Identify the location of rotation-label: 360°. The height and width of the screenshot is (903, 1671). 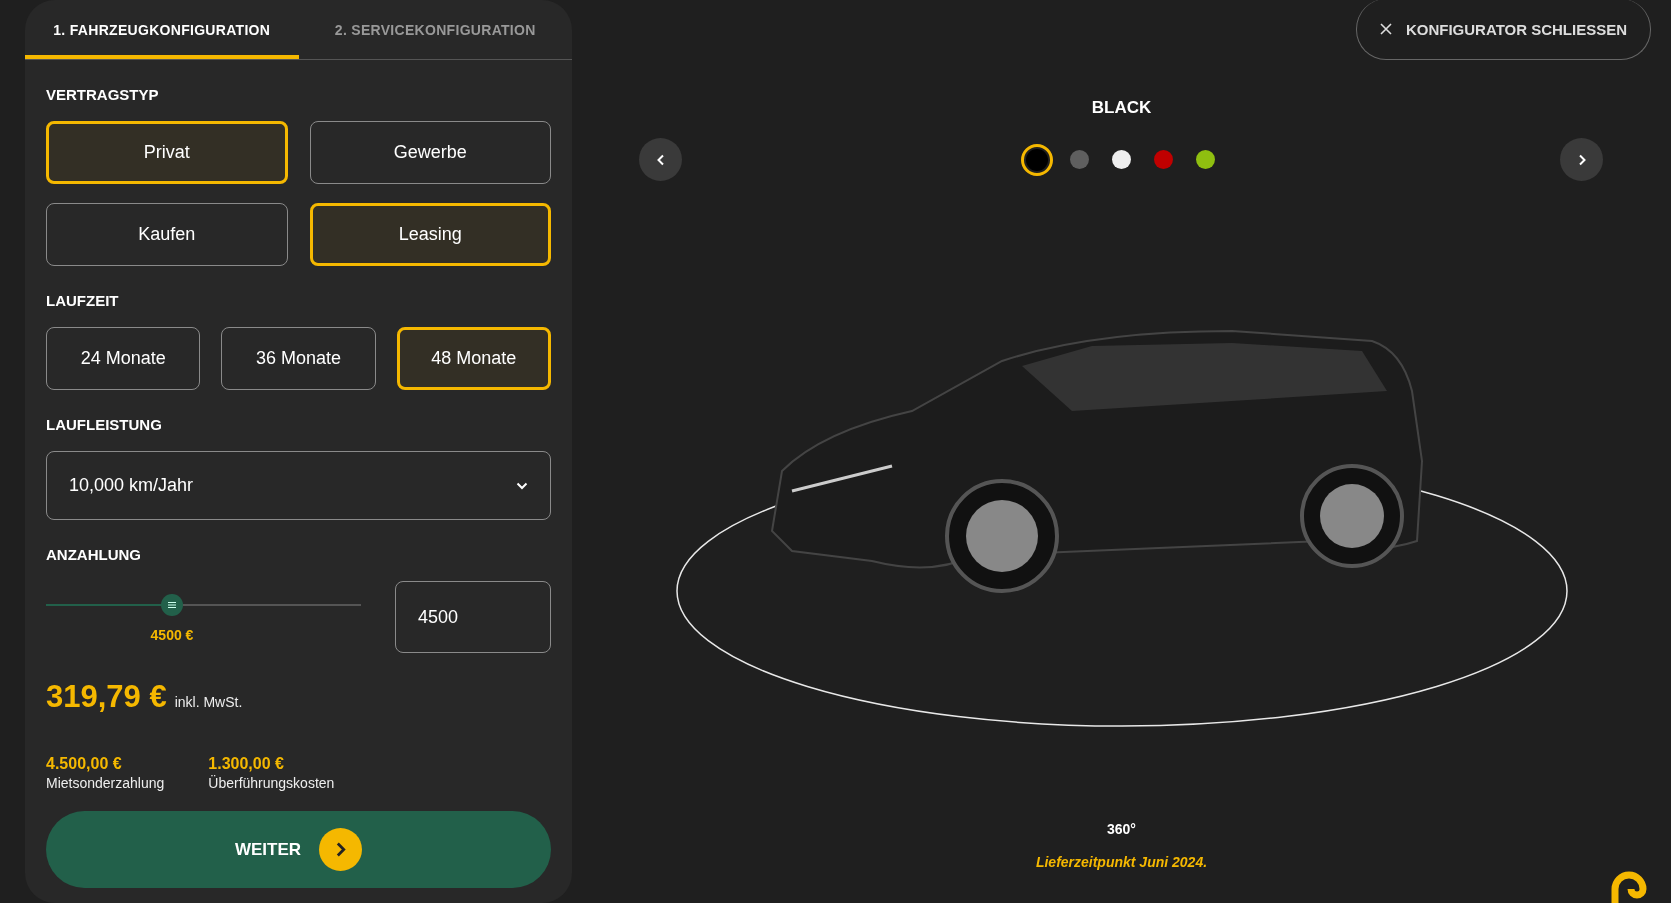
(1121, 829).